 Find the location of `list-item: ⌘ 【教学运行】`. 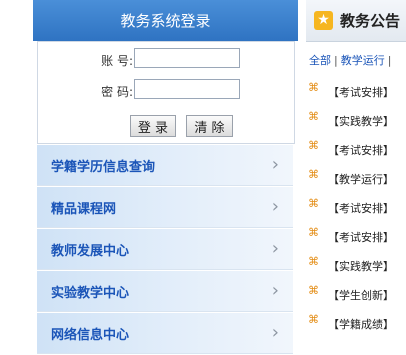

list-item: ⌘ 【教学运行】 is located at coordinates (356, 179).